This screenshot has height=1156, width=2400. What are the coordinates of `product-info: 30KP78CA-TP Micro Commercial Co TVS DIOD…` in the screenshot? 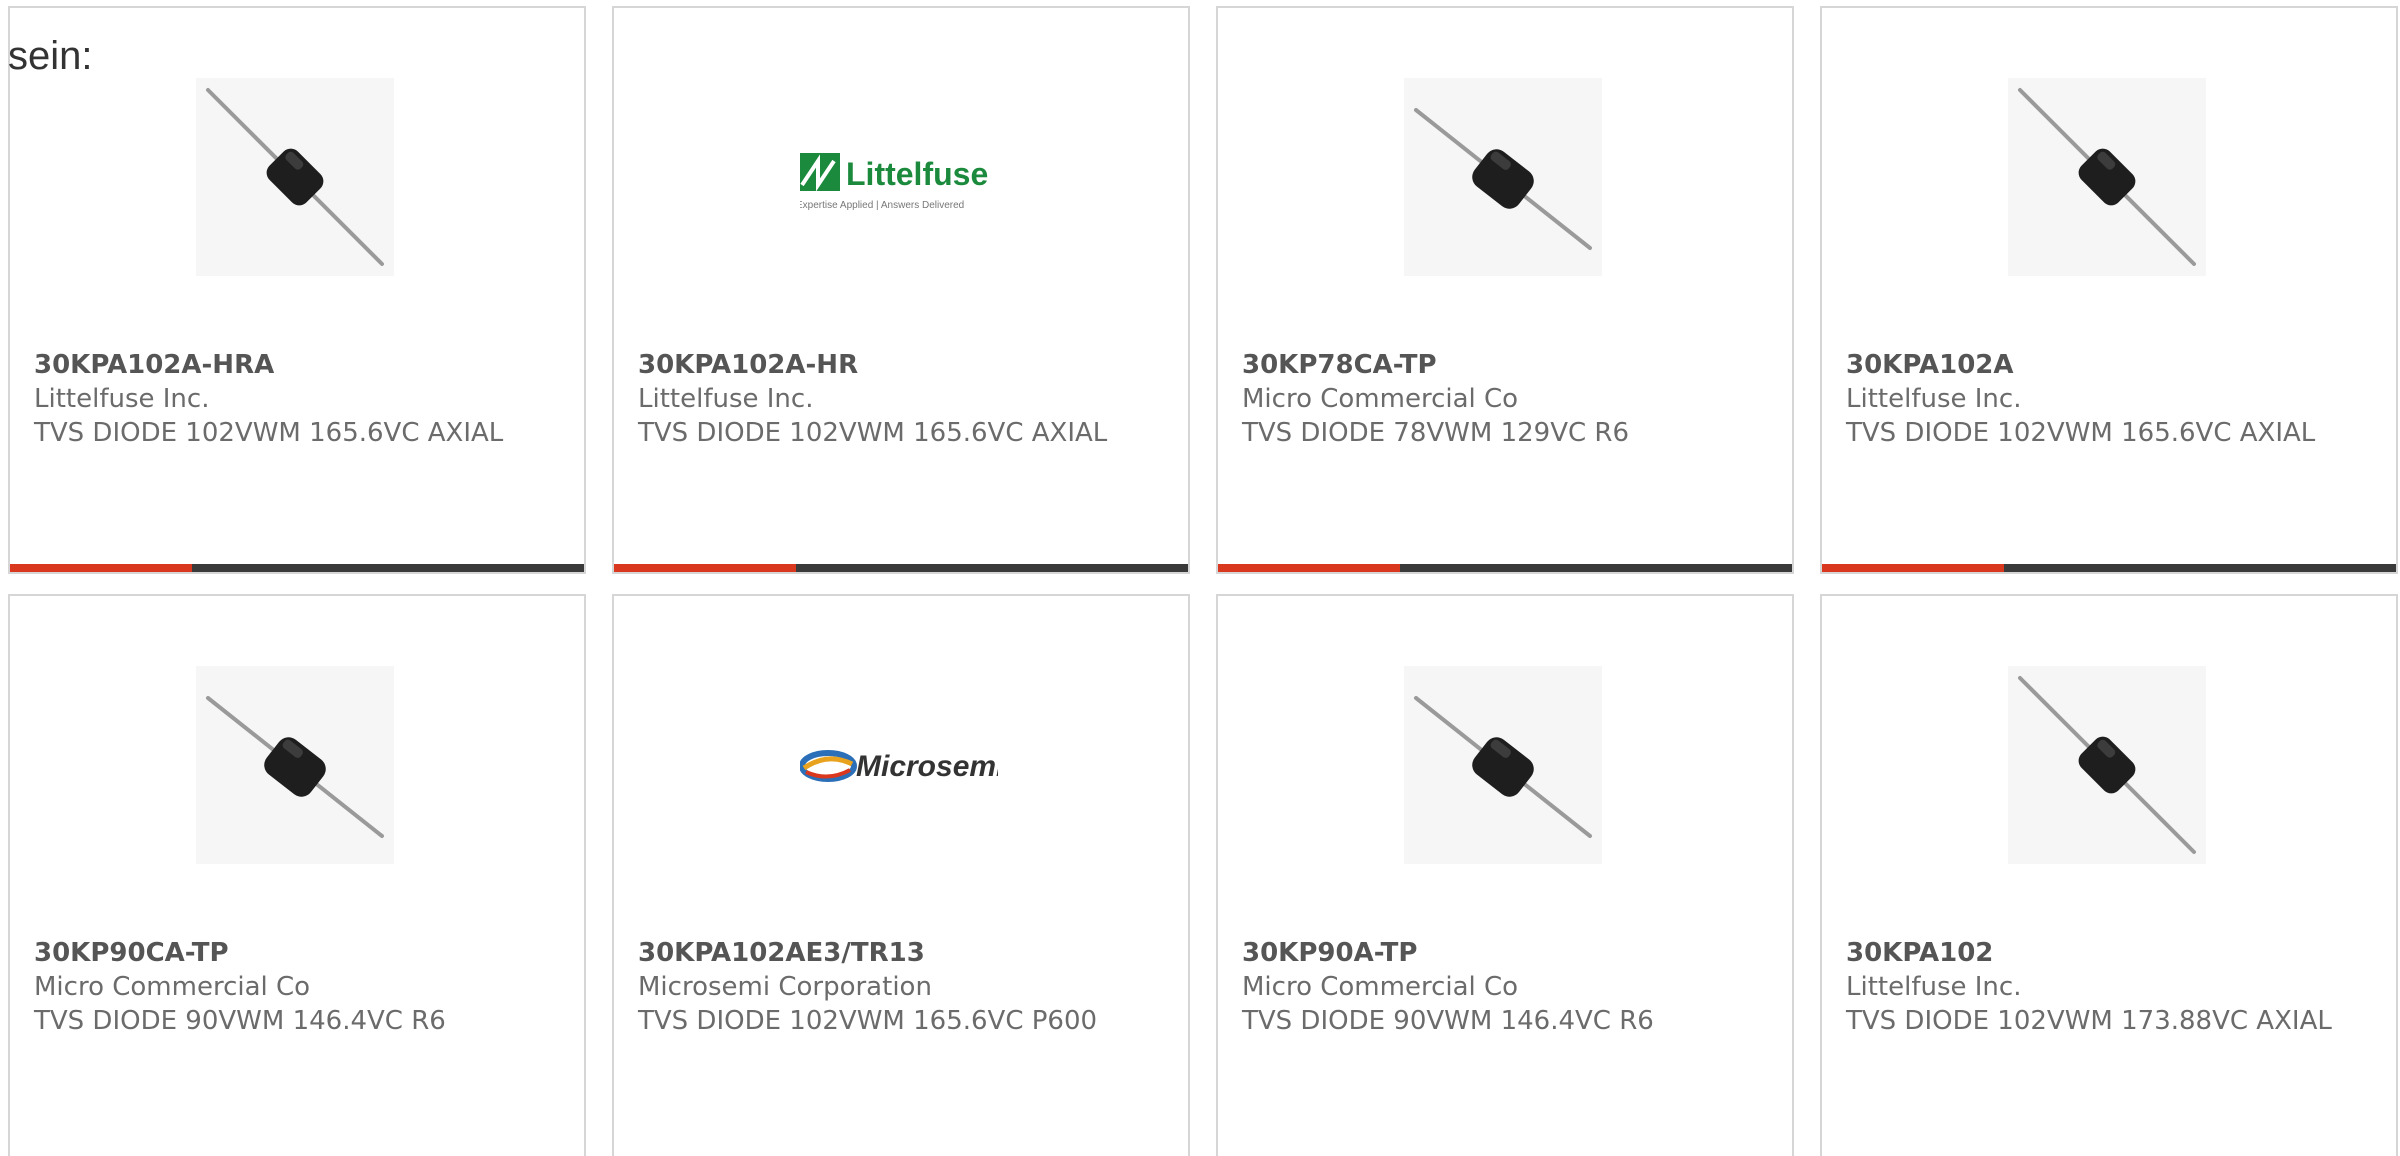 It's located at (1507, 399).